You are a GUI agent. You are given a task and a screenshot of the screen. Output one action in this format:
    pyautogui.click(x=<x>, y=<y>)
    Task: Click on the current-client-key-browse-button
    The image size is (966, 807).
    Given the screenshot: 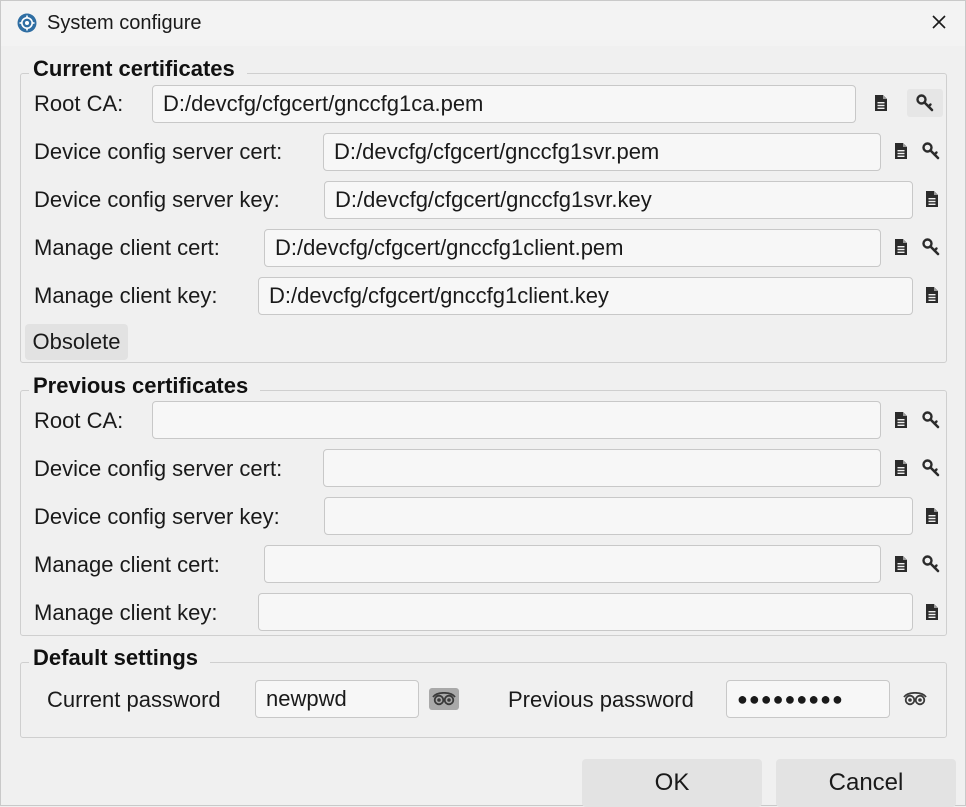 What is the action you would take?
    pyautogui.click(x=932, y=295)
    